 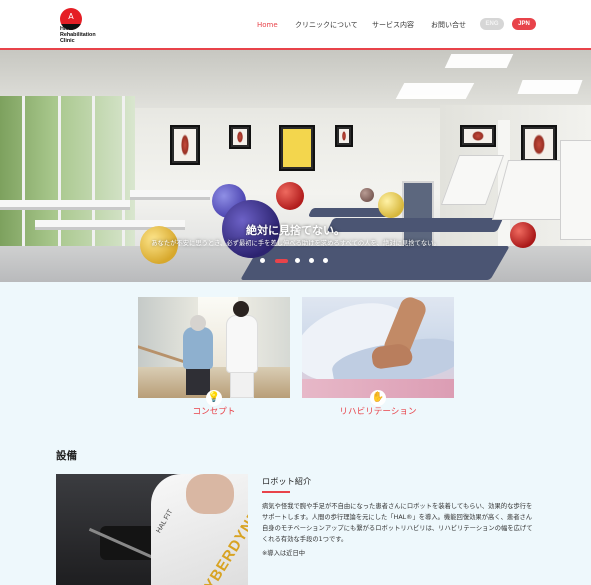 I want to click on slider-dots, so click(x=295, y=261).